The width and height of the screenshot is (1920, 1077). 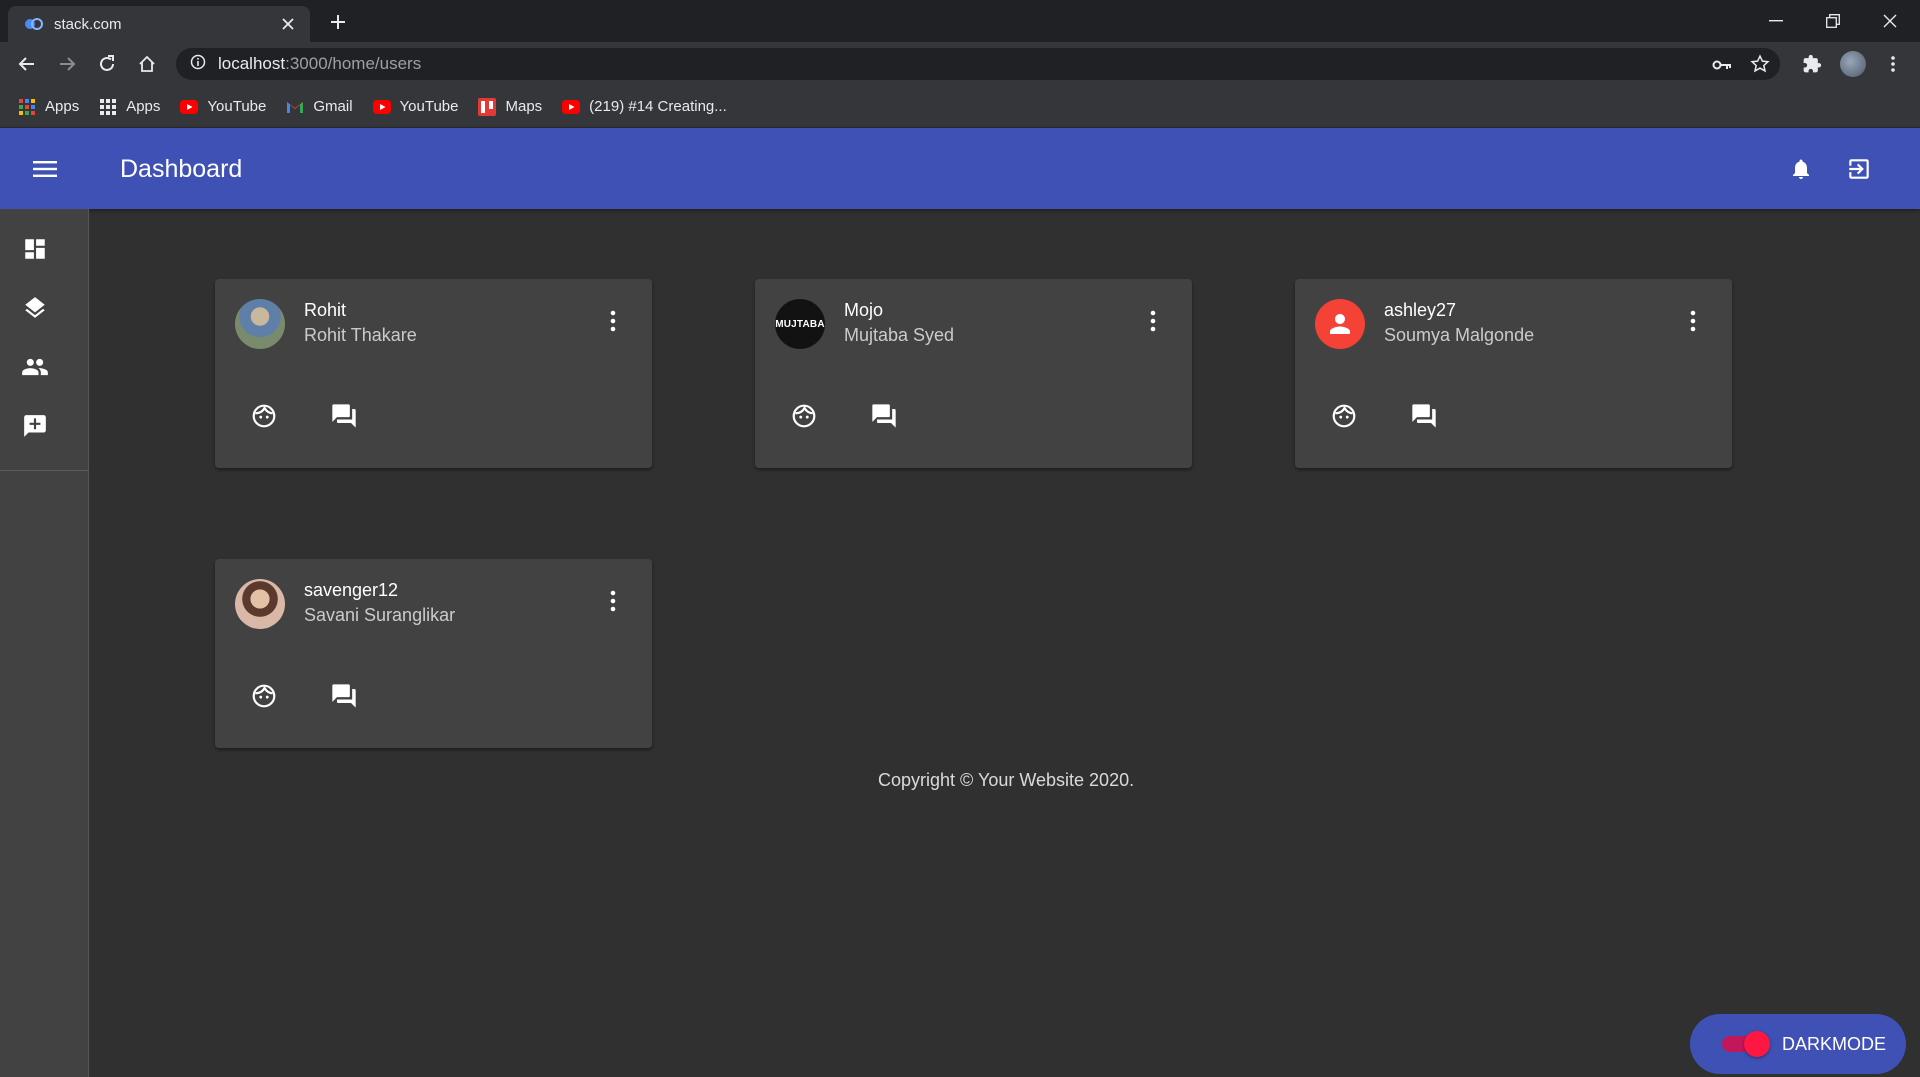 What do you see at coordinates (433, 373) in the screenshot?
I see `user-card: Rohit Rohit Thakare` at bounding box center [433, 373].